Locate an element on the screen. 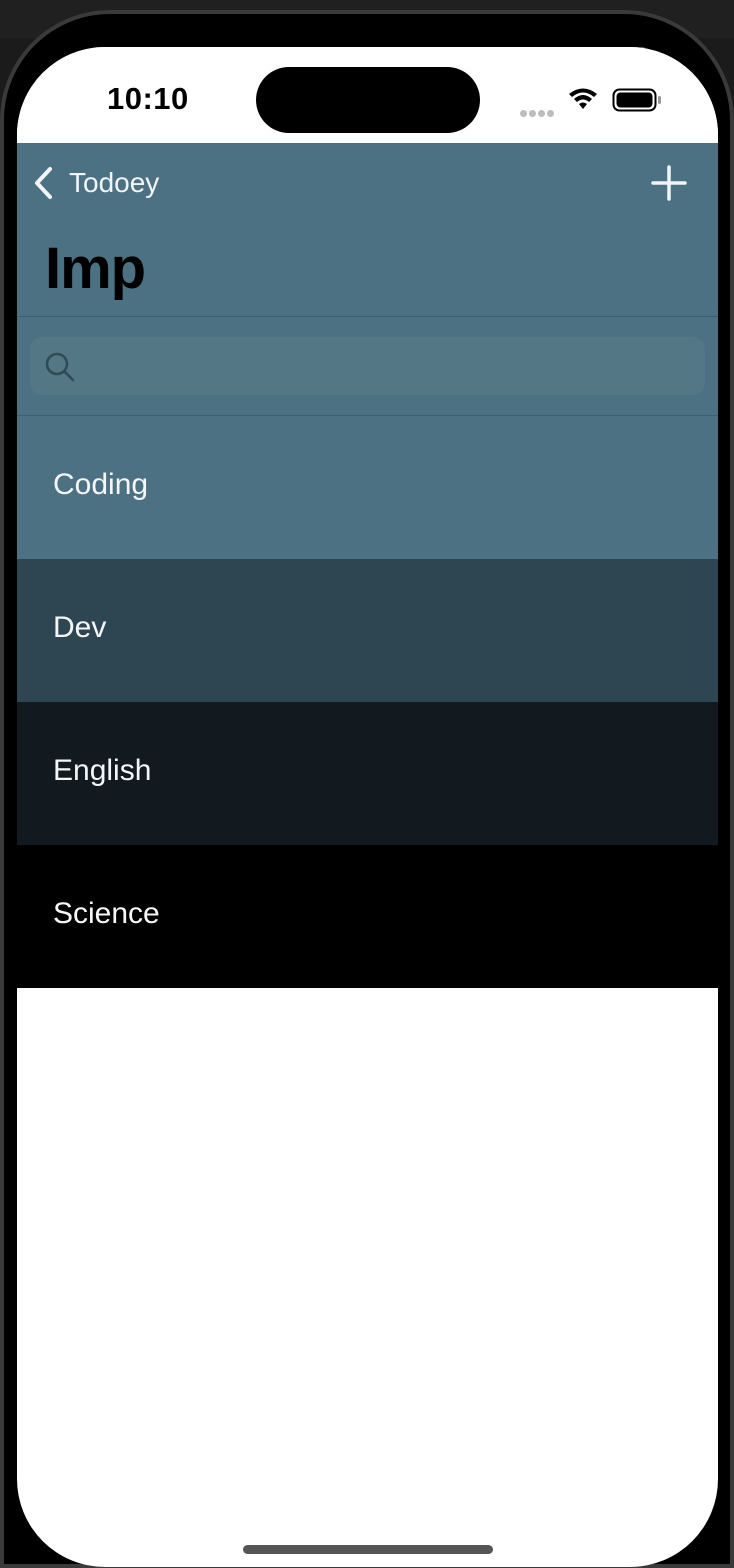  list-item: Science is located at coordinates (367, 916).